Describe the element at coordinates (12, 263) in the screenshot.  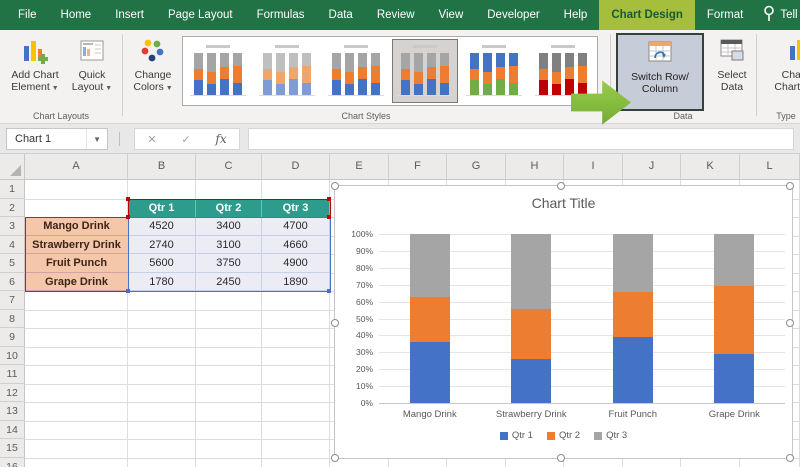
I see `row-header-5: 5` at that location.